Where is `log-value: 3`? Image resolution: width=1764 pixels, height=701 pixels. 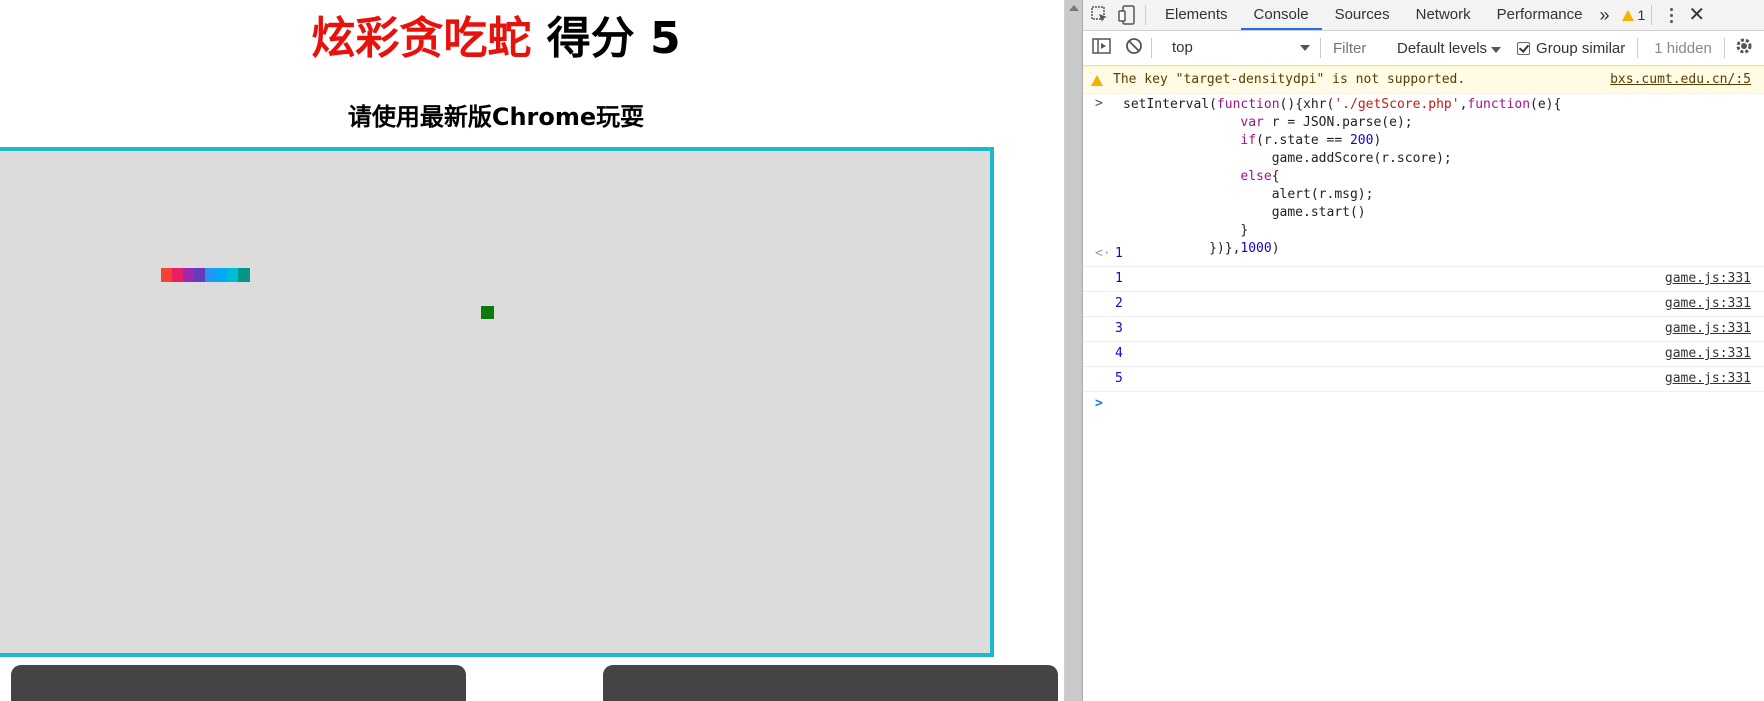
log-value: 3 is located at coordinates (1119, 328).